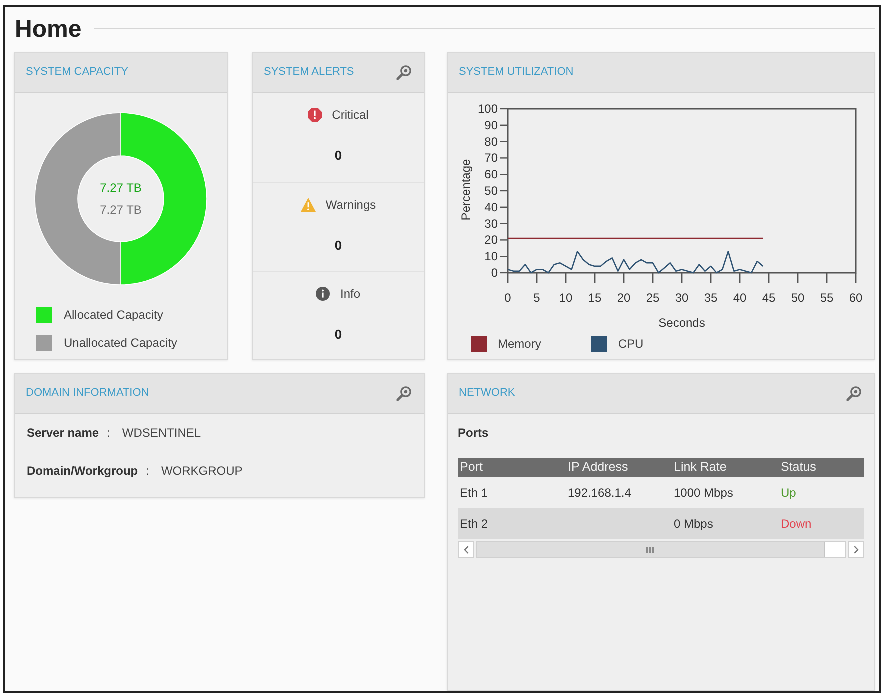 Image resolution: width=884 pixels, height=695 pixels. What do you see at coordinates (202, 471) in the screenshot?
I see `field-value: WORKGROUP` at bounding box center [202, 471].